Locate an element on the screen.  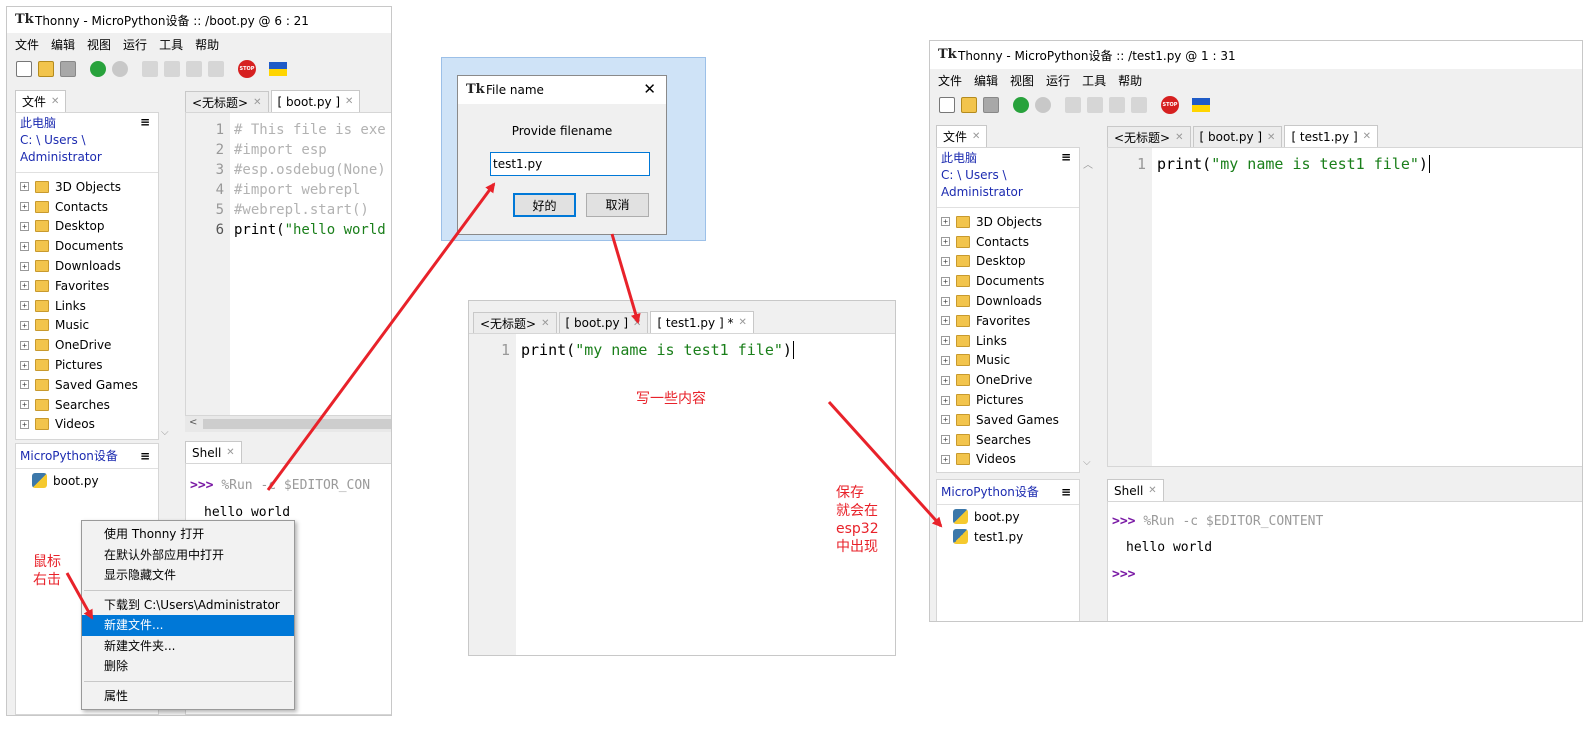
arrow-to-dialog is located at coordinates (381, 336).